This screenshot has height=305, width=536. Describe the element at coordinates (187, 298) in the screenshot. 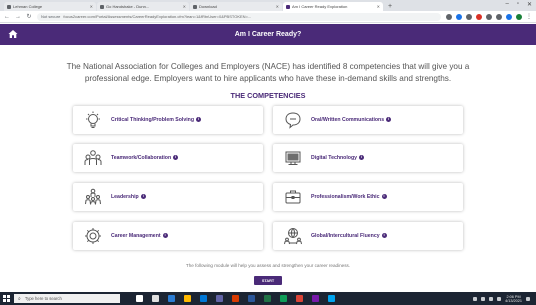

I see `file-explorer-icon` at that location.